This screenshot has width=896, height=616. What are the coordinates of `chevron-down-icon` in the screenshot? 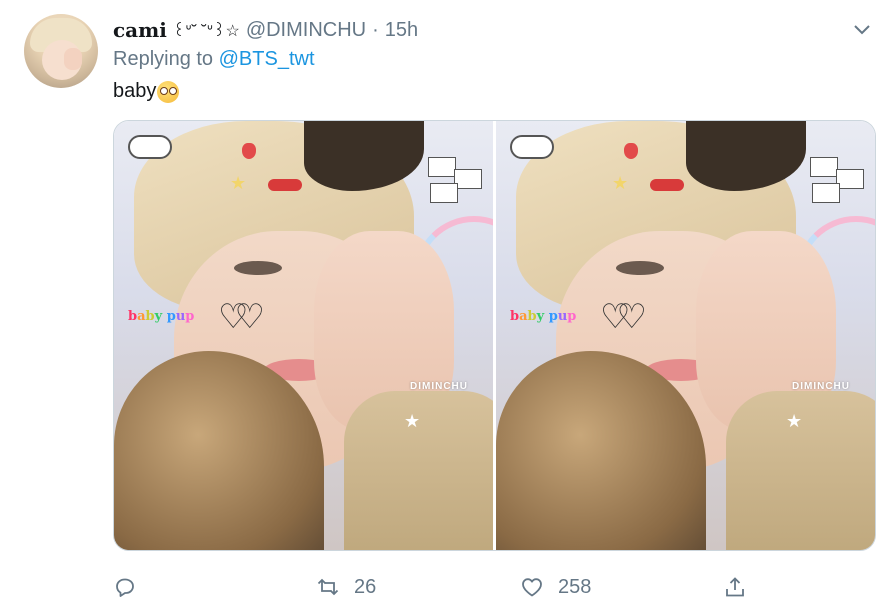 It's located at (862, 30).